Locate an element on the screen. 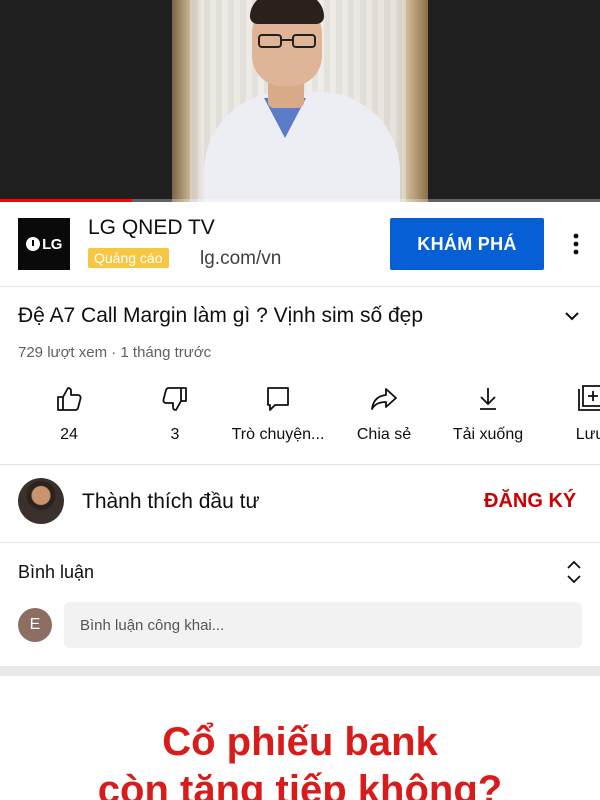 This screenshot has height=800, width=600. thumbnail-text-line-1: Cổ phiếu bank is located at coordinates (300, 742).